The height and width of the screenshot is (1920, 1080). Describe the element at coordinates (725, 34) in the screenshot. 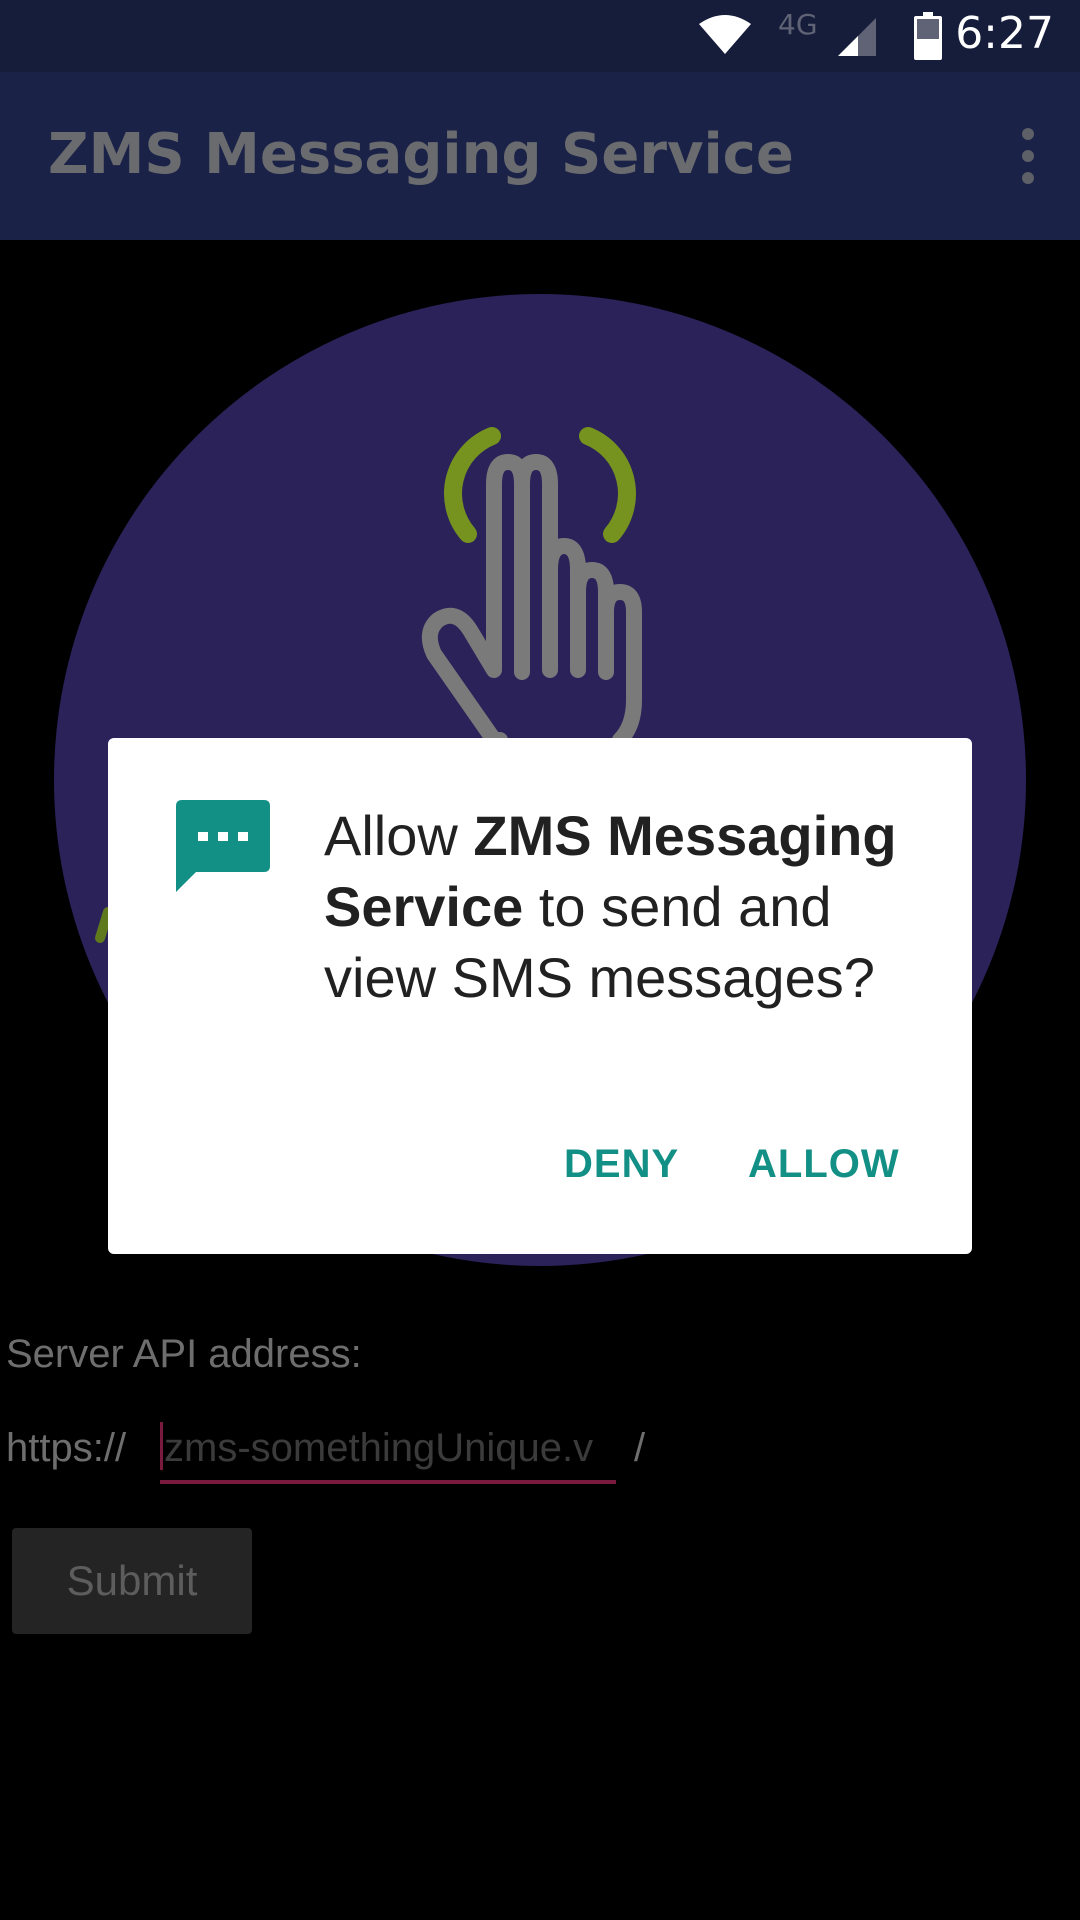

I see `wifi-icon` at that location.